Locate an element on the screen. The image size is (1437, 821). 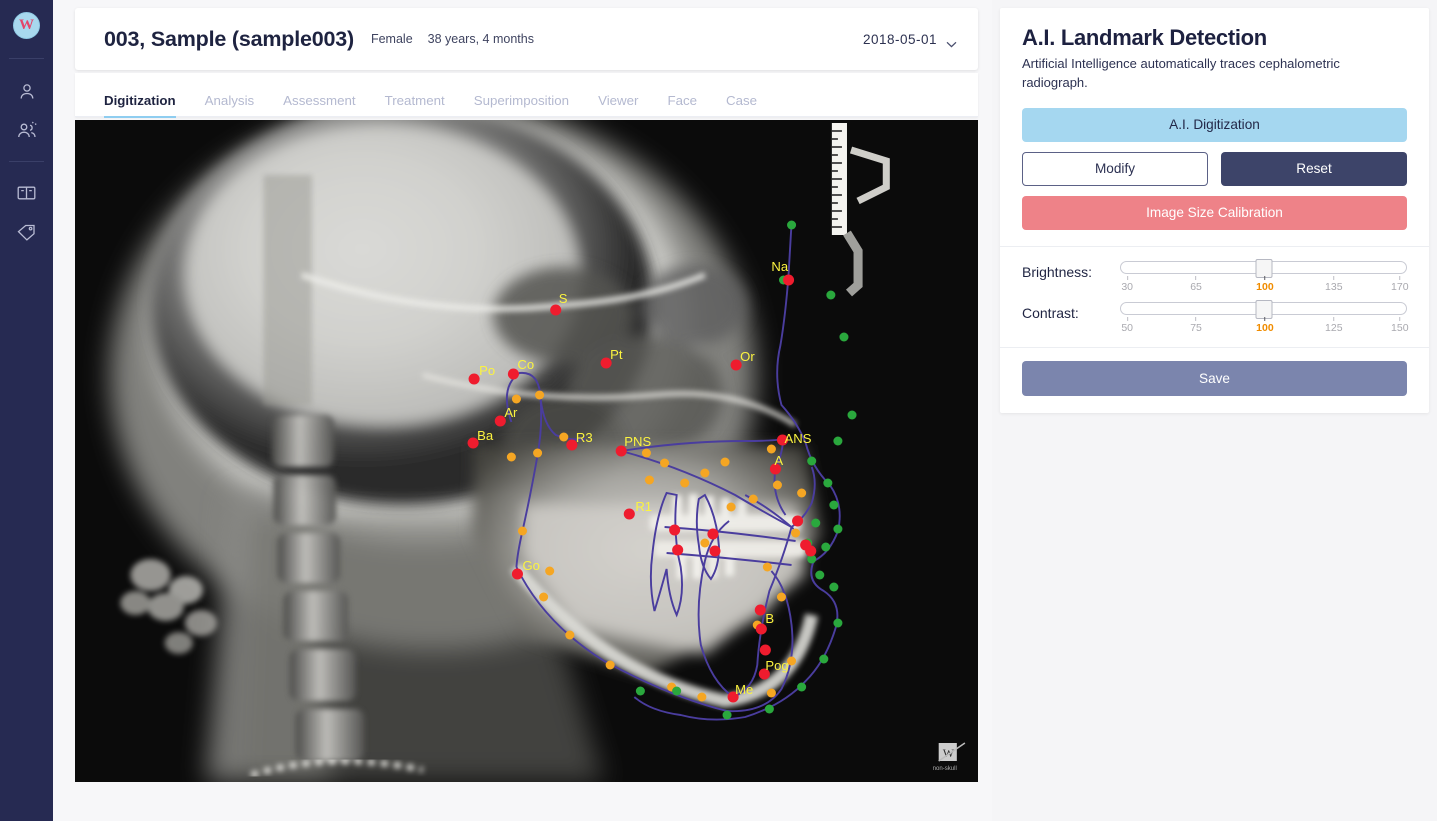
svg-text: non-skull is located at coordinates (945, 769).